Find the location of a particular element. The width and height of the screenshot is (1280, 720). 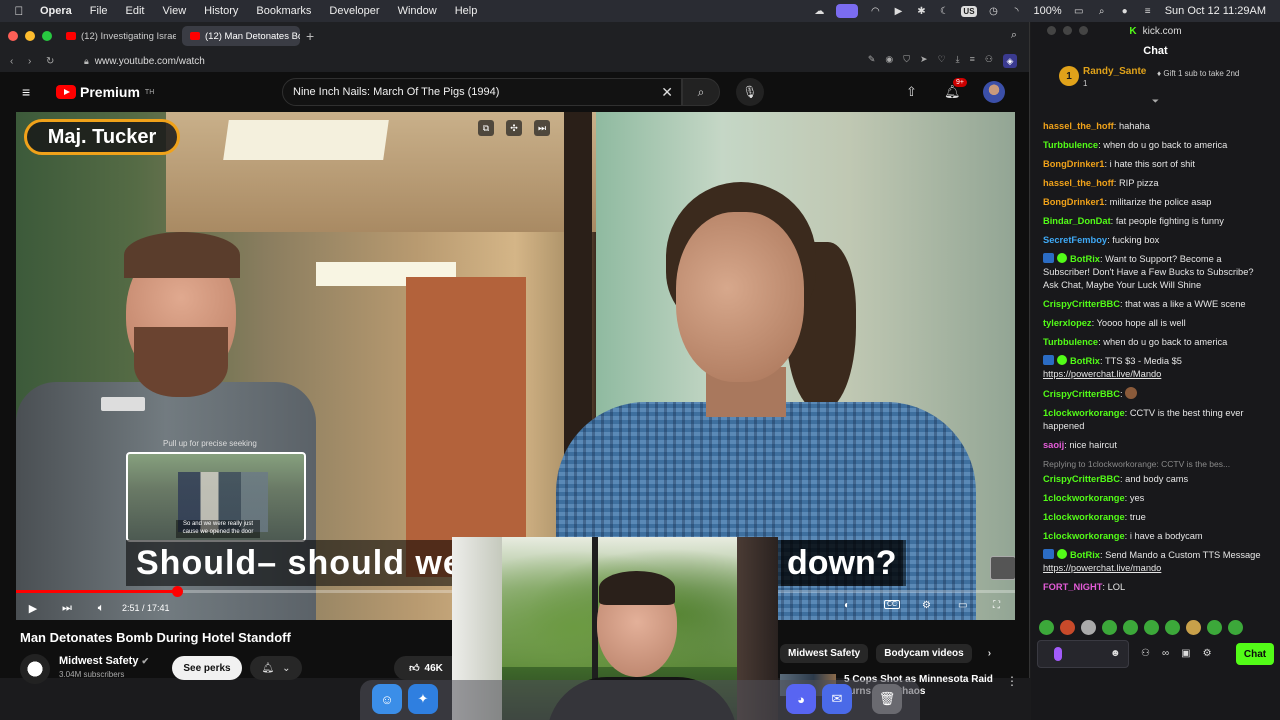

chat-message: CrispyCritterBBC: is located at coordinates (1156, 394).